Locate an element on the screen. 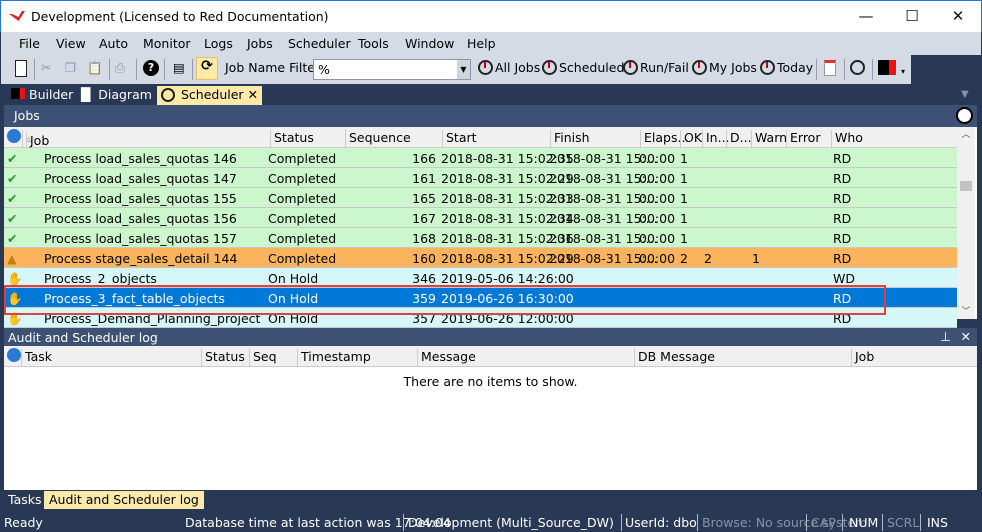  menu-monitor: Monitor is located at coordinates (167, 43).